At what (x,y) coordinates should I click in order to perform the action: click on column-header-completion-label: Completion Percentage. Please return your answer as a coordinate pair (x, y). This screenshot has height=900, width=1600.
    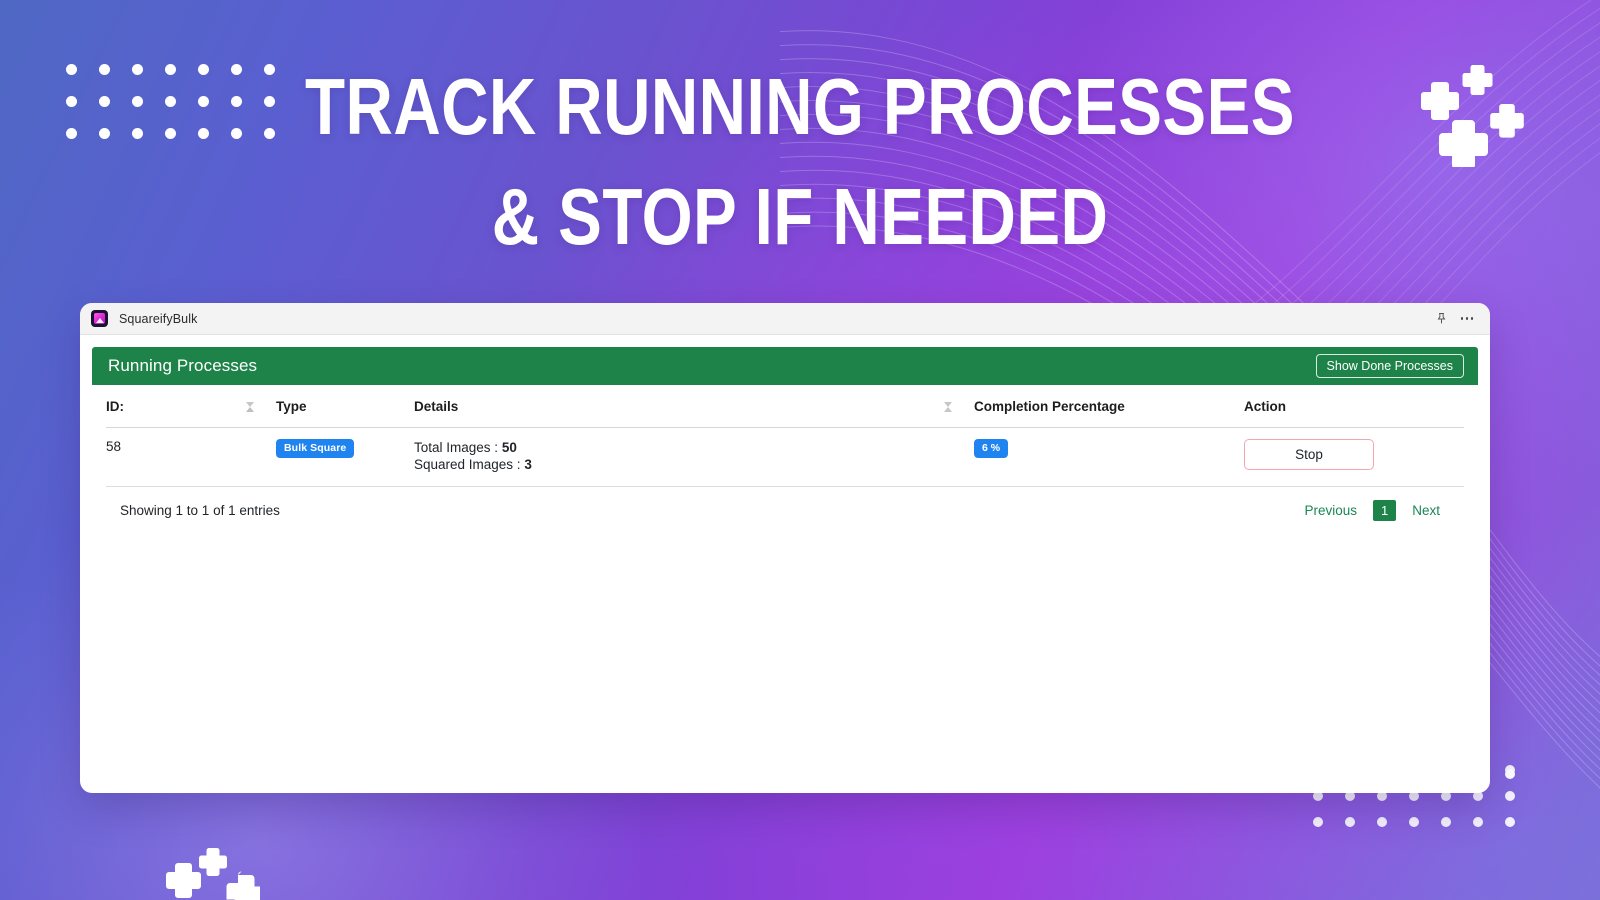
    Looking at the image, I should click on (1049, 406).